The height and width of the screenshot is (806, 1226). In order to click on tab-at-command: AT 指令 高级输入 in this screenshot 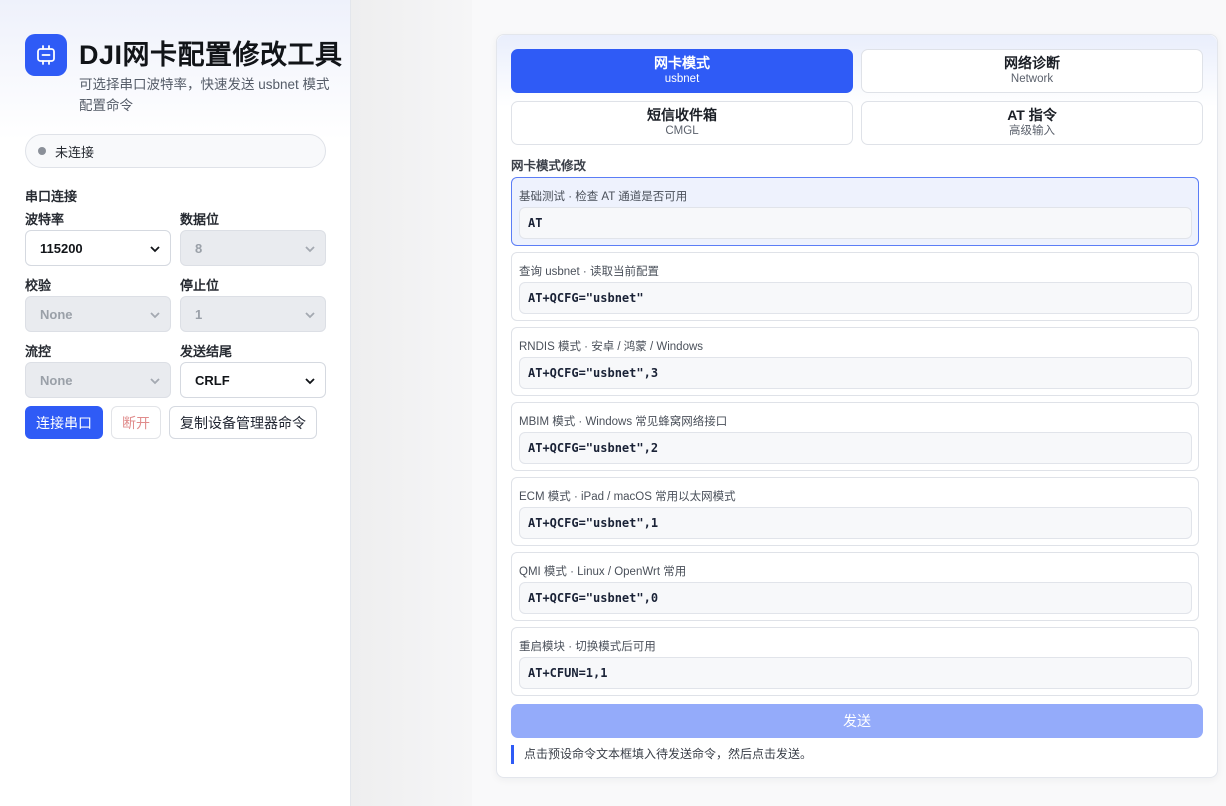, I will do `click(1032, 123)`.